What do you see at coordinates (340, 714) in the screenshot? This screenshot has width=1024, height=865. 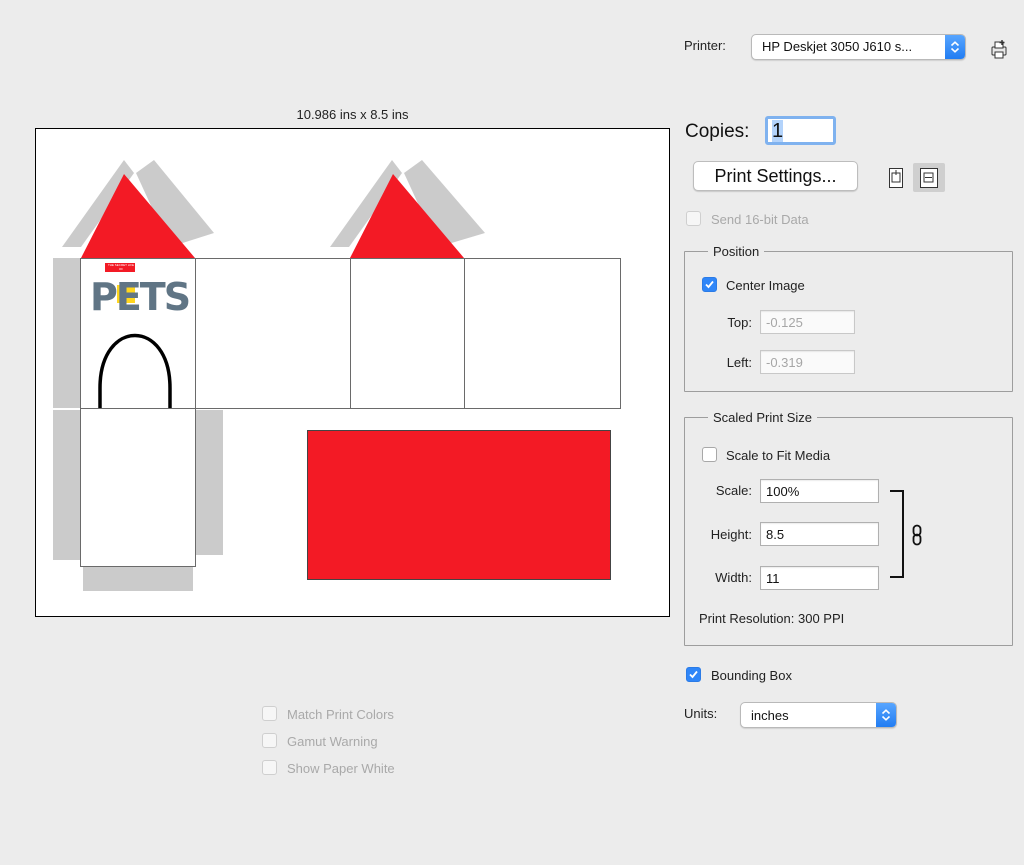 I see `match-print-colors-label: Match Print Colors` at bounding box center [340, 714].